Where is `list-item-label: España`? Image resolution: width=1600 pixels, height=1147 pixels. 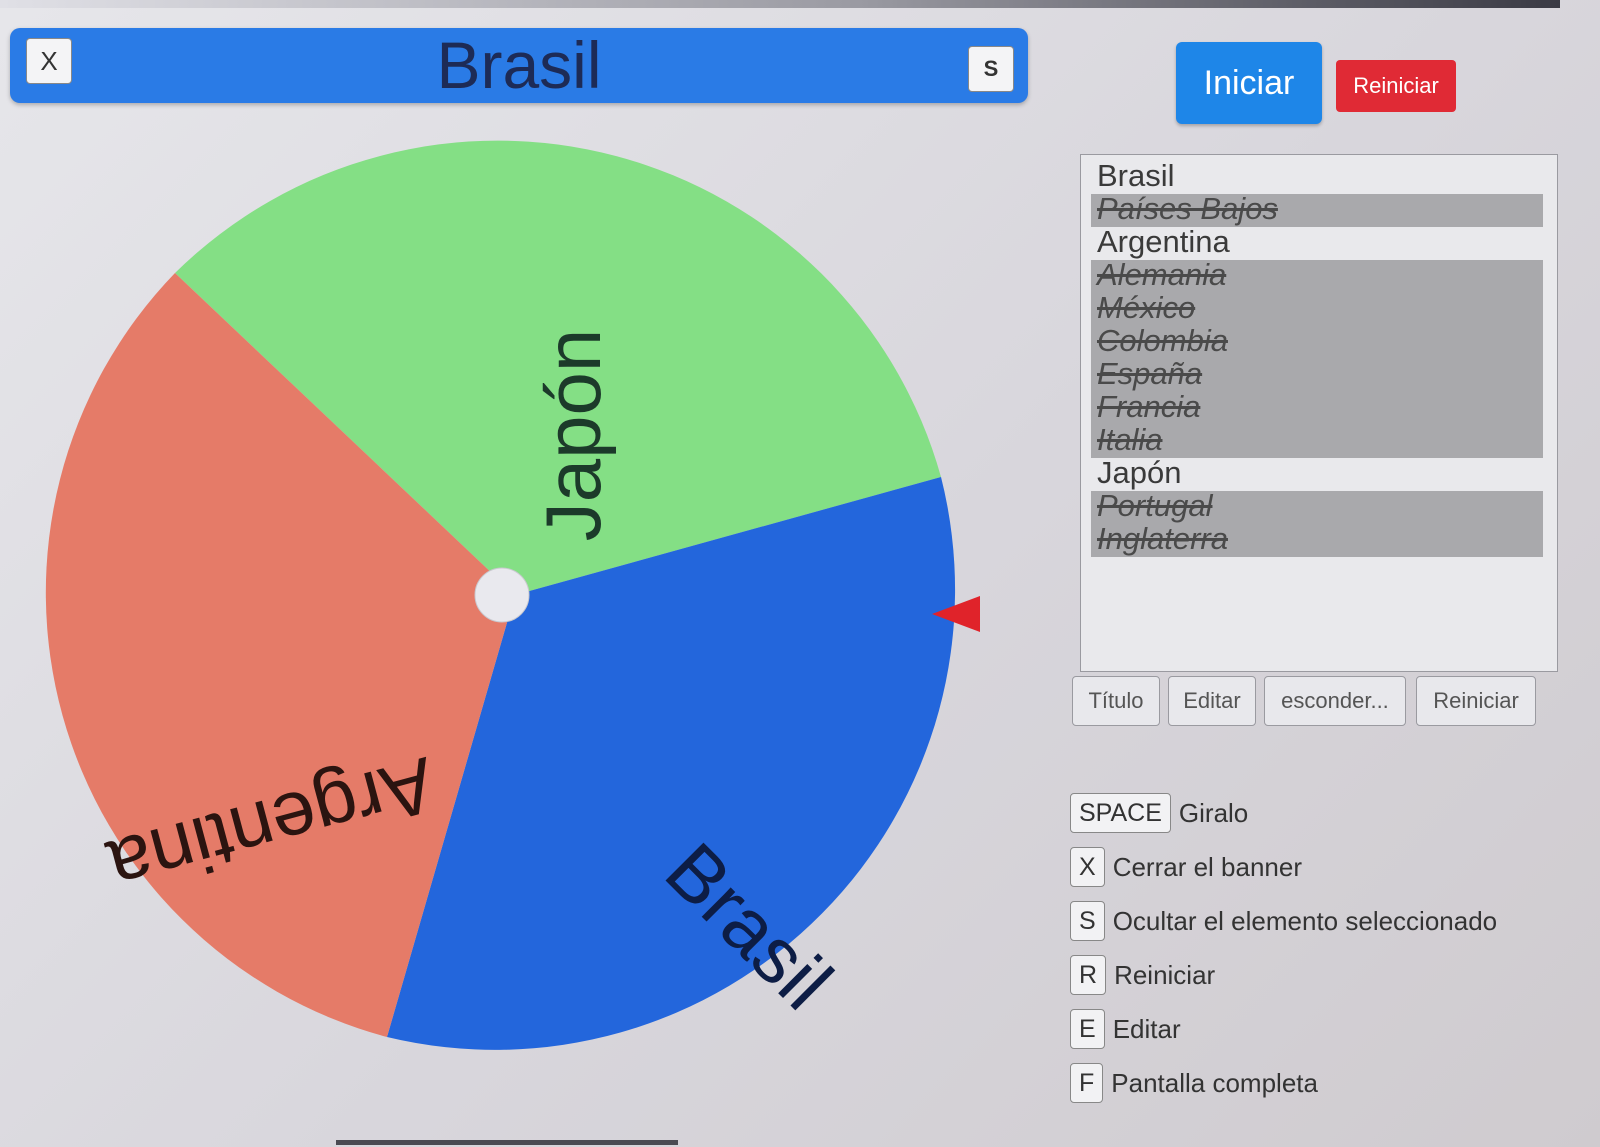 list-item-label: España is located at coordinates (1150, 373).